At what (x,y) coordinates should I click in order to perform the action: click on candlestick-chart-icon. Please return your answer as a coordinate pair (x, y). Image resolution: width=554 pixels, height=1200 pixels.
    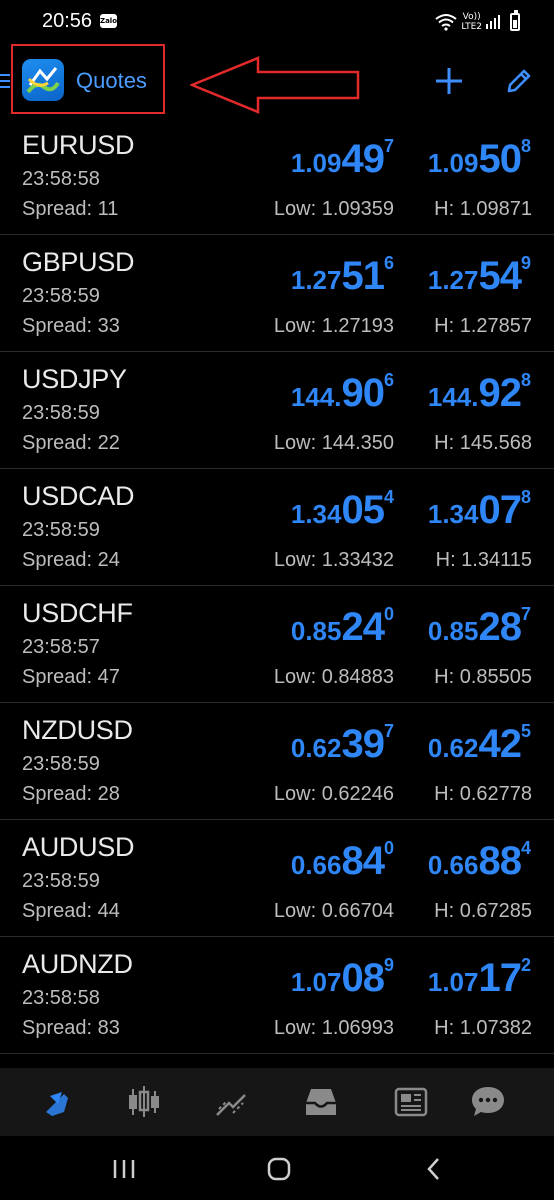
    Looking at the image, I should click on (144, 1101).